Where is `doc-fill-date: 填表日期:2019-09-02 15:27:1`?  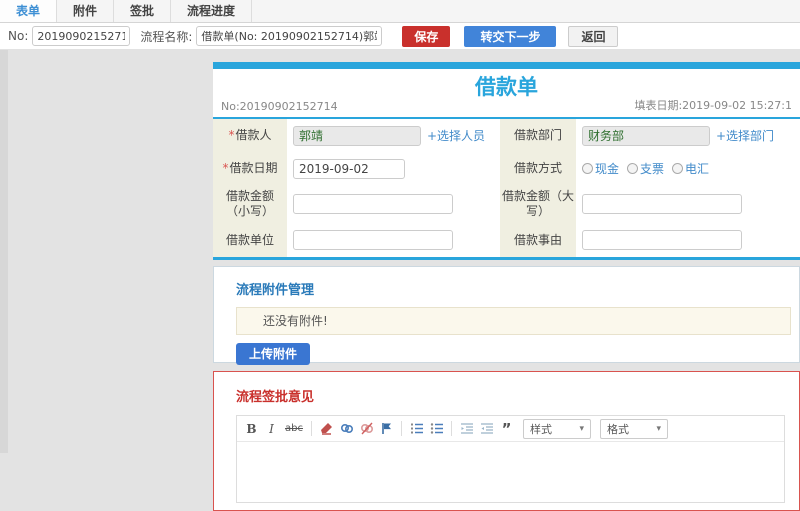 doc-fill-date: 填表日期:2019-09-02 15:27:1 is located at coordinates (713, 105).